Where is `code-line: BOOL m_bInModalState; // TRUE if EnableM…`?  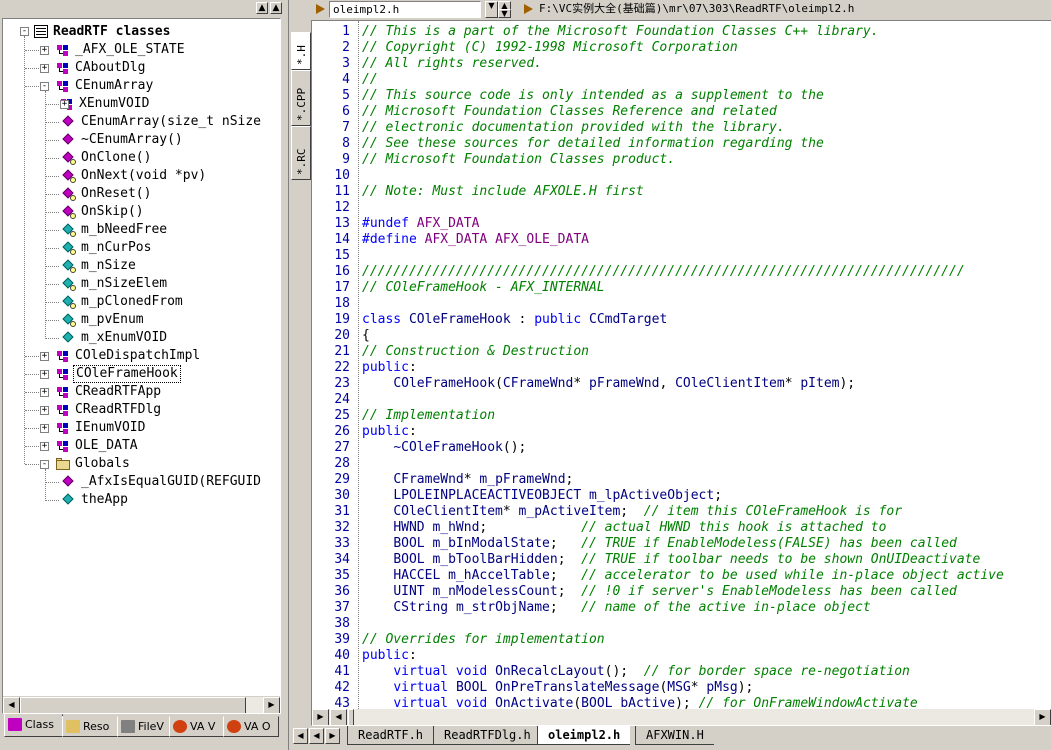
code-line: BOOL m_bInModalState; // TRUE if EnableM… is located at coordinates (659, 544).